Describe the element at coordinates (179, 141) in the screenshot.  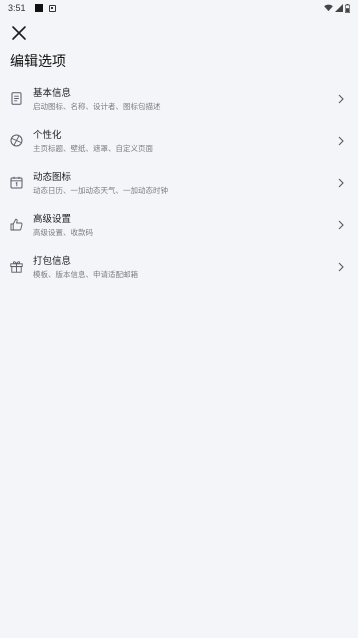
I see `menu-item-personalization: 个性化 主页标题、壁纸、遮罩、自定义页面` at that location.